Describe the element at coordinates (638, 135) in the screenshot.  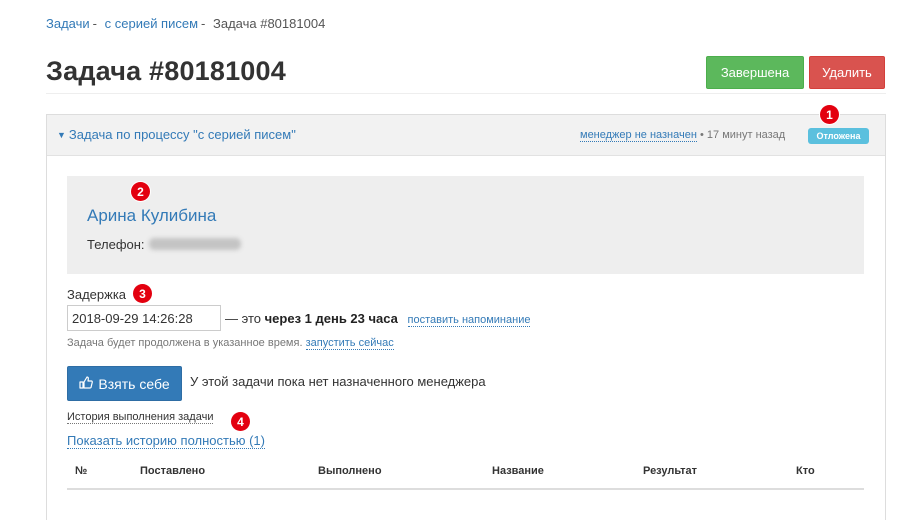
I see `manager-link: менеджер не назначен` at that location.